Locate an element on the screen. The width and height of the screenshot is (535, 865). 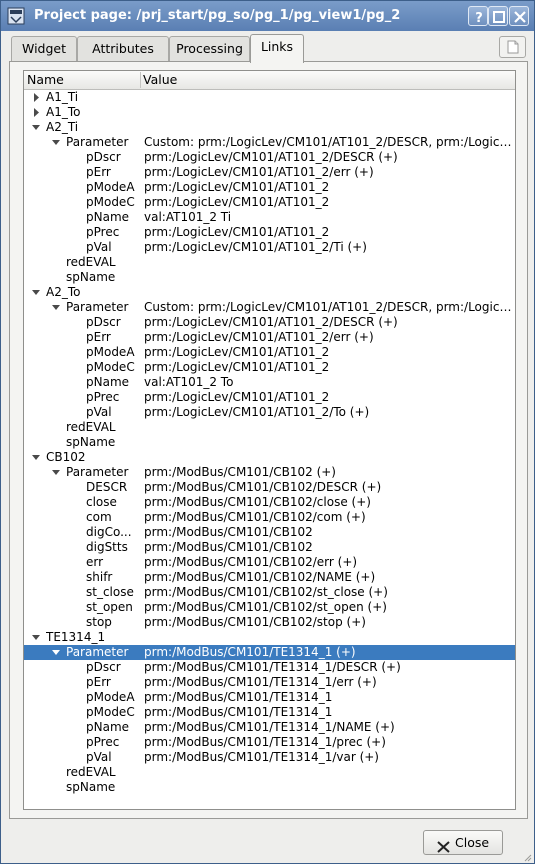
tree-row: pPrec prm:/ModBus/CM101/TE1314_1/prec (+) is located at coordinates (269, 742).